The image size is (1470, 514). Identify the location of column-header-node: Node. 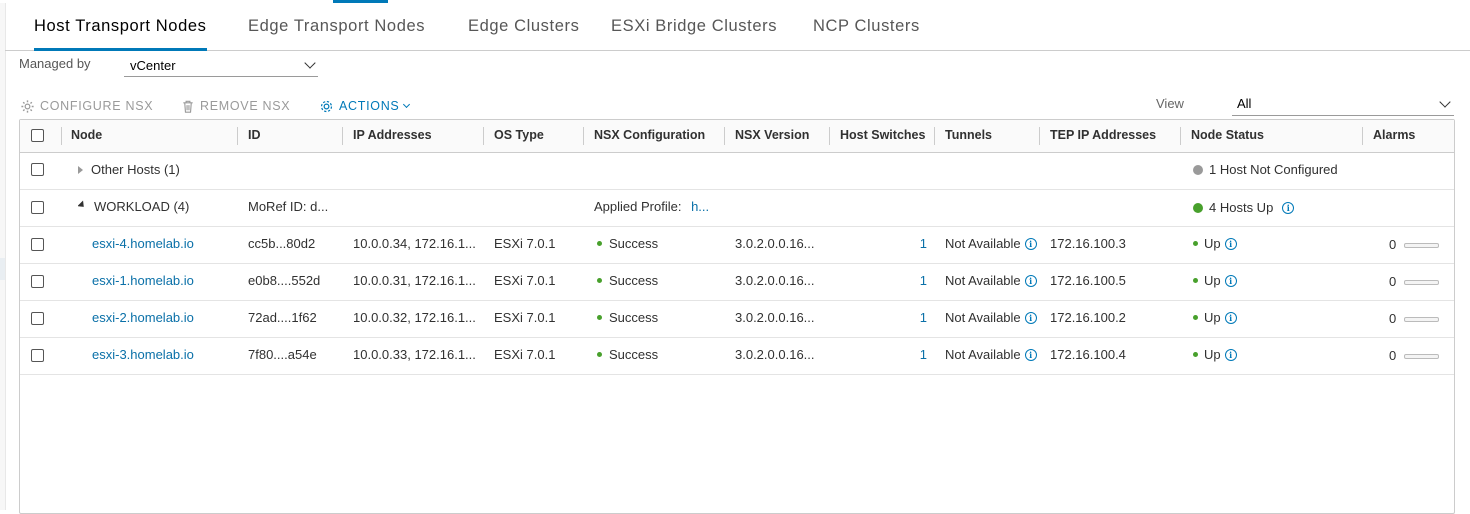
(86, 136).